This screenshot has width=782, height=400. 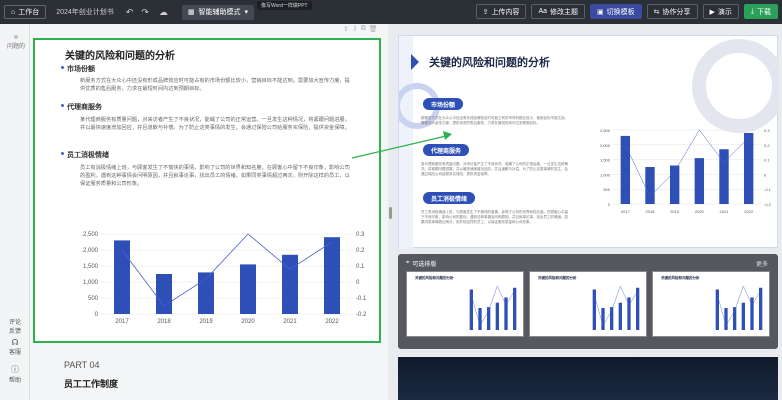 What do you see at coordinates (363, 29) in the screenshot?
I see `copy-icon: ⧉` at bounding box center [363, 29].